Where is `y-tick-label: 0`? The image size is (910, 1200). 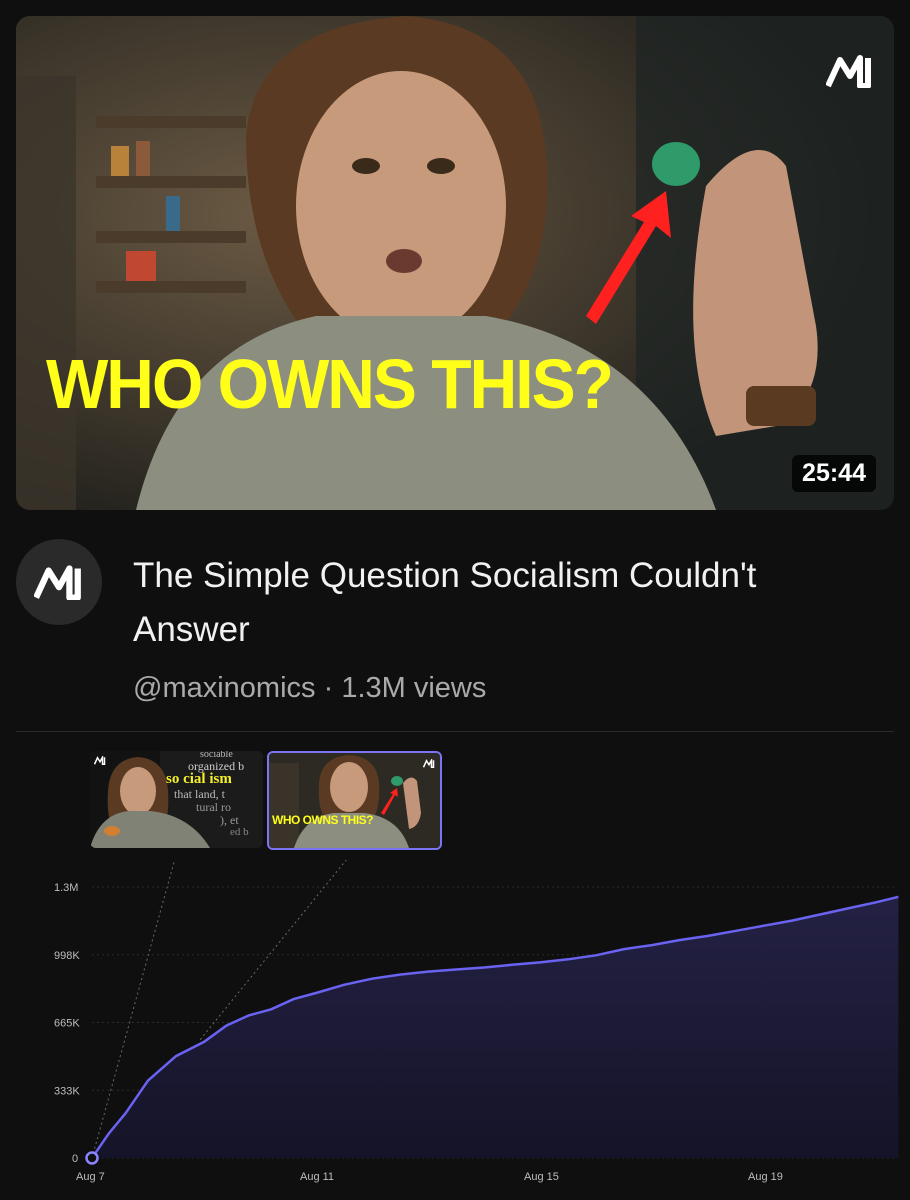
y-tick-label: 0 is located at coordinates (75, 1159).